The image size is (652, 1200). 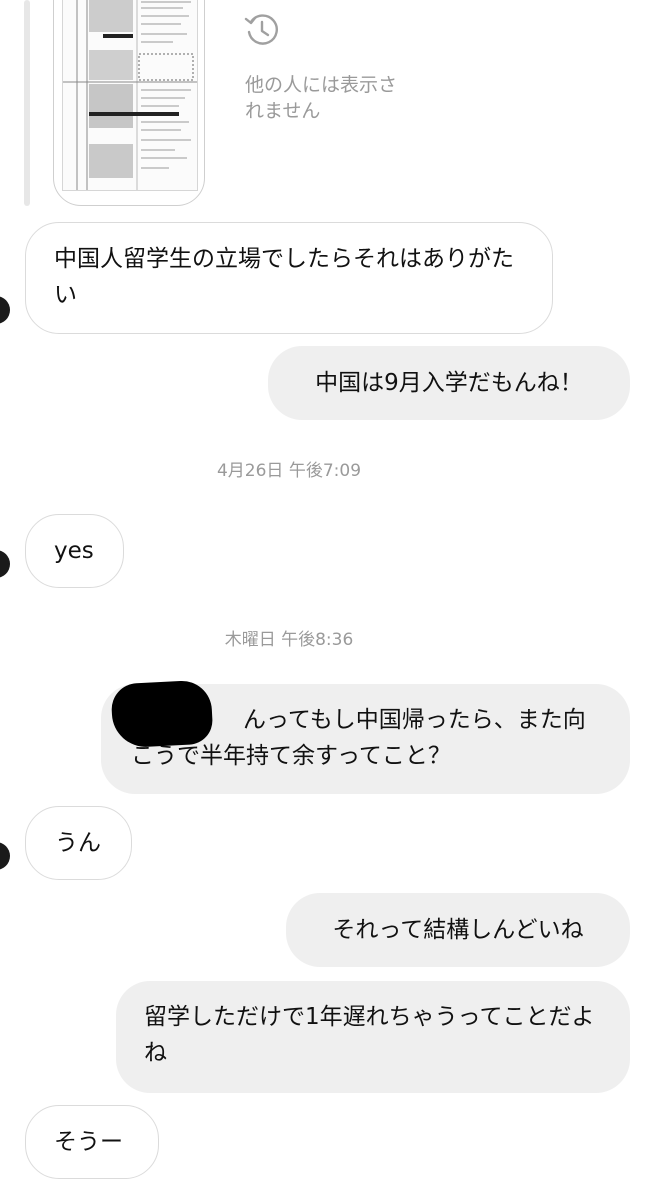 I want to click on message-text: 留学しただけで1年遅れちゃうってことだよね, so click(x=369, y=1035).